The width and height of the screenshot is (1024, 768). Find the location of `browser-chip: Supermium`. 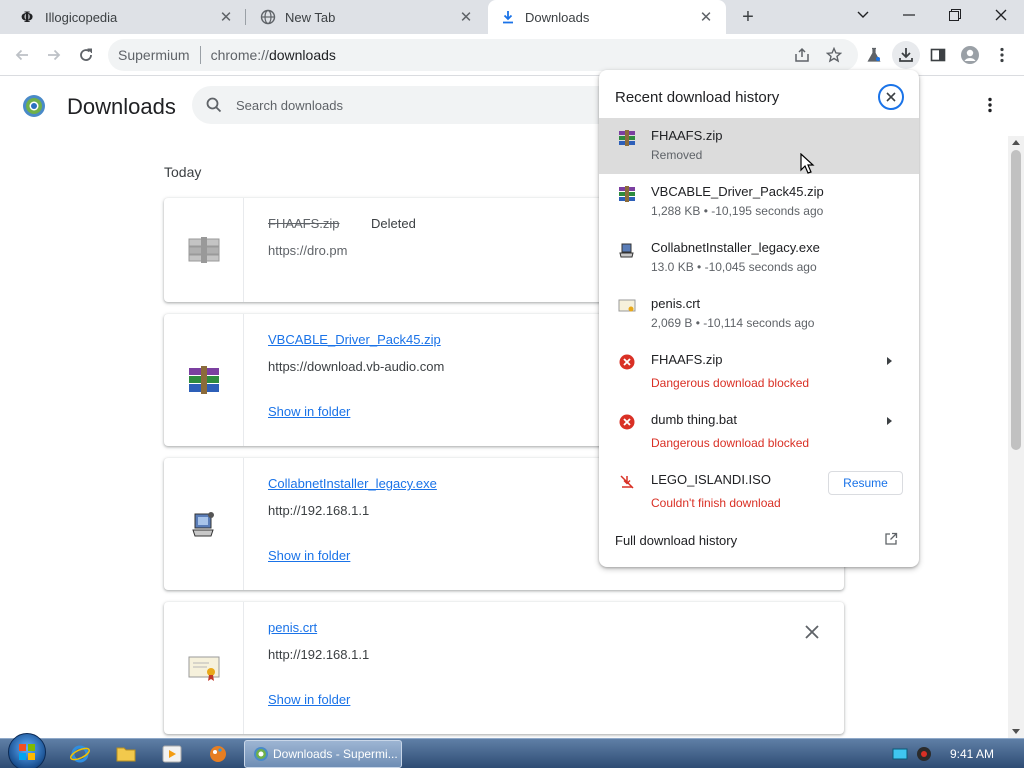

browser-chip: Supermium is located at coordinates (154, 55).